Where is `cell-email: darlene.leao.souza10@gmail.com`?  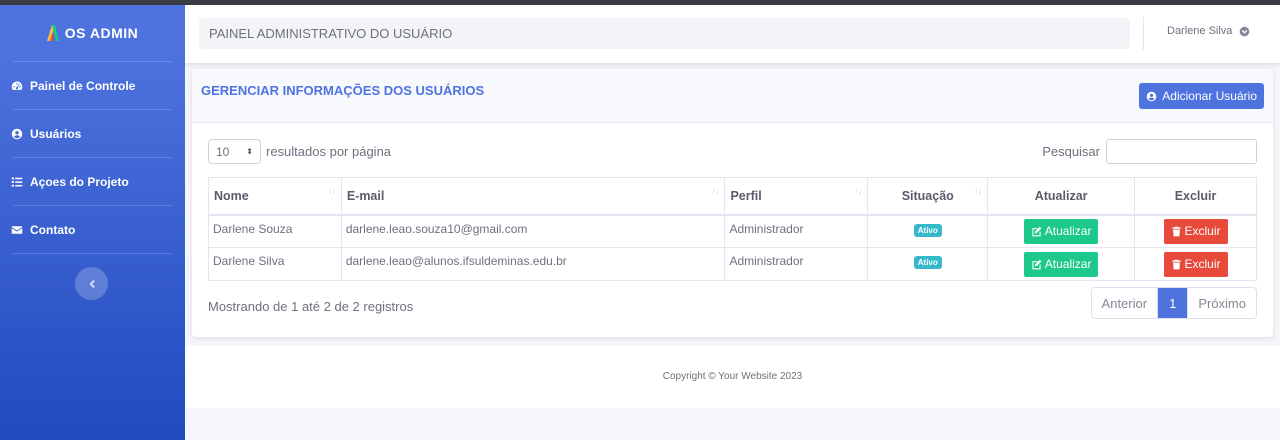 cell-email: darlene.leao.souza10@gmail.com is located at coordinates (533, 231).